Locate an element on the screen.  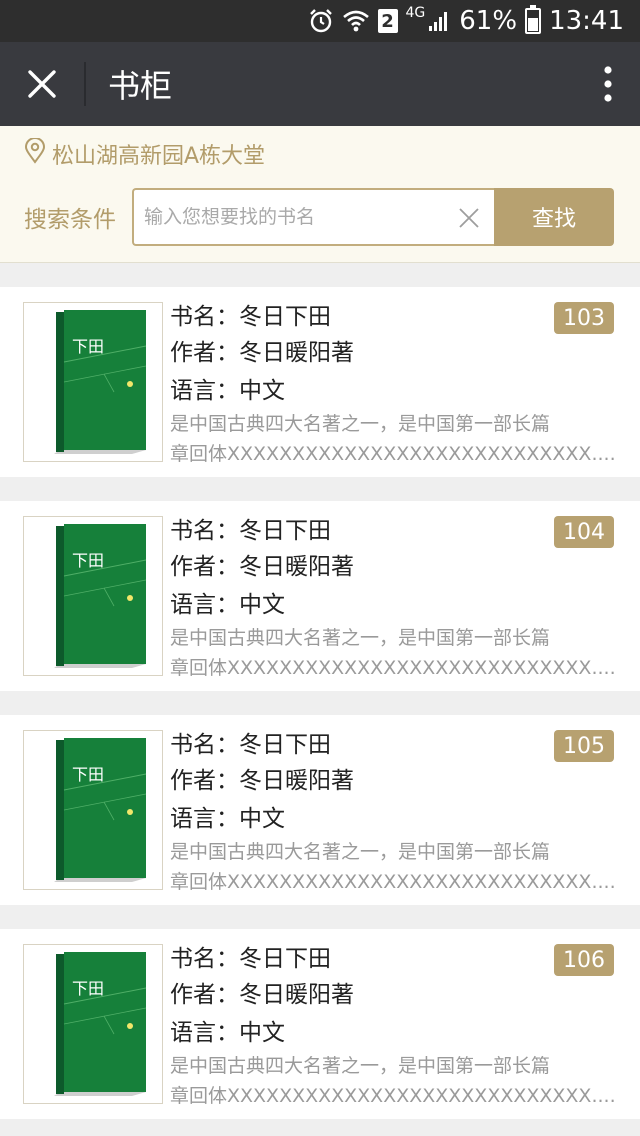
signal-icon is located at coordinates (439, 21).